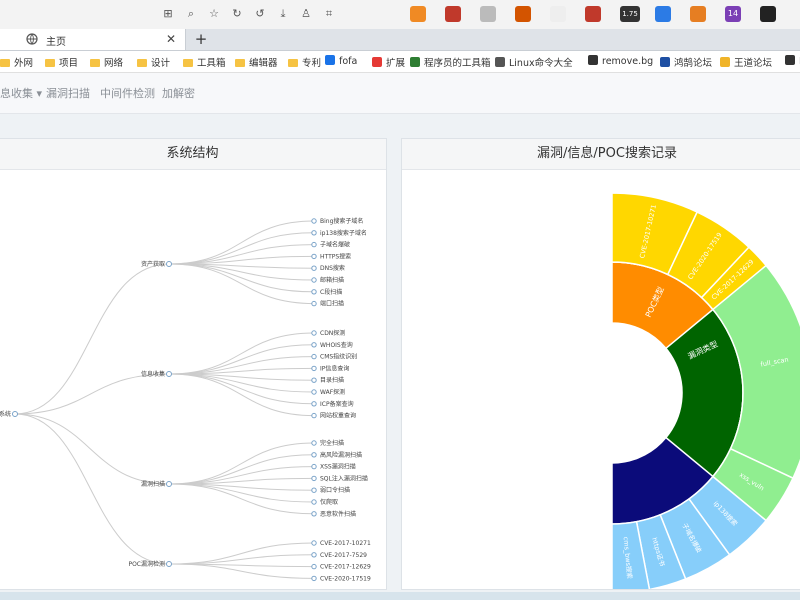  What do you see at coordinates (541, 63) in the screenshot?
I see `bookmark-label: Linux命令大全` at bounding box center [541, 63].